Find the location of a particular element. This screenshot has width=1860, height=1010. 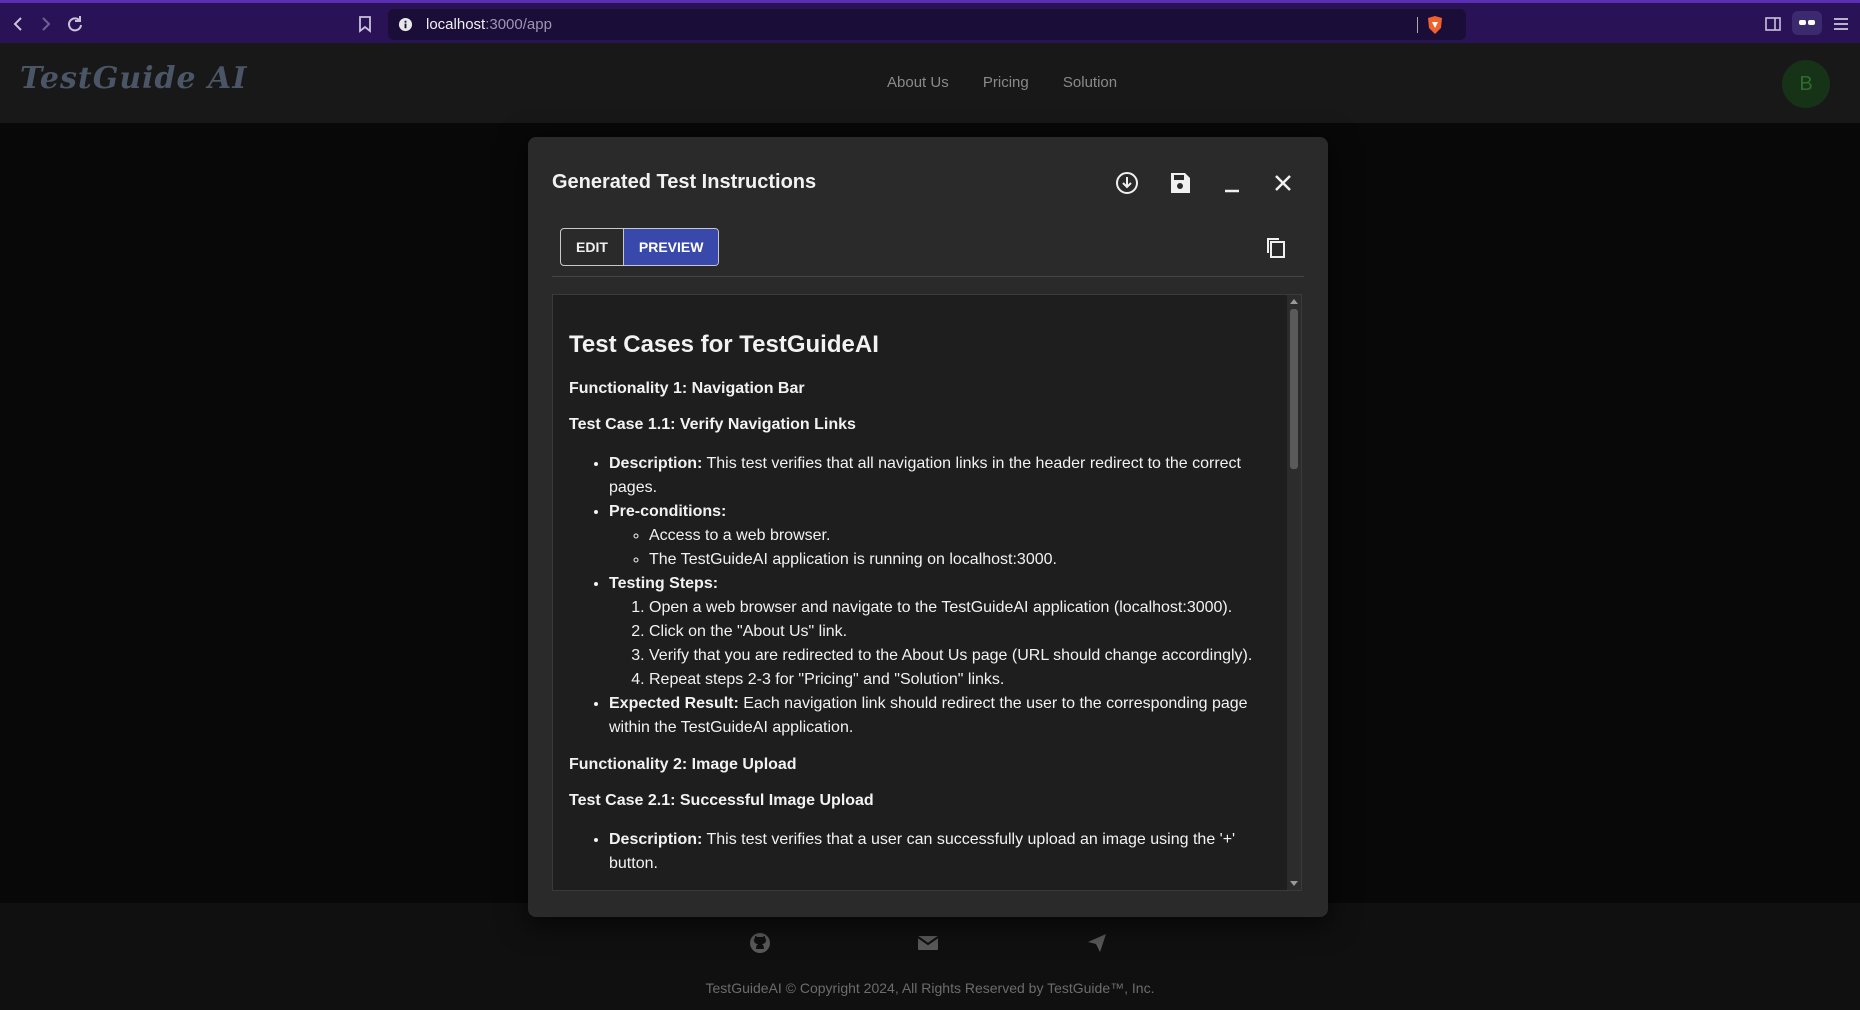

scroll-down-icon is located at coordinates (1294, 883).